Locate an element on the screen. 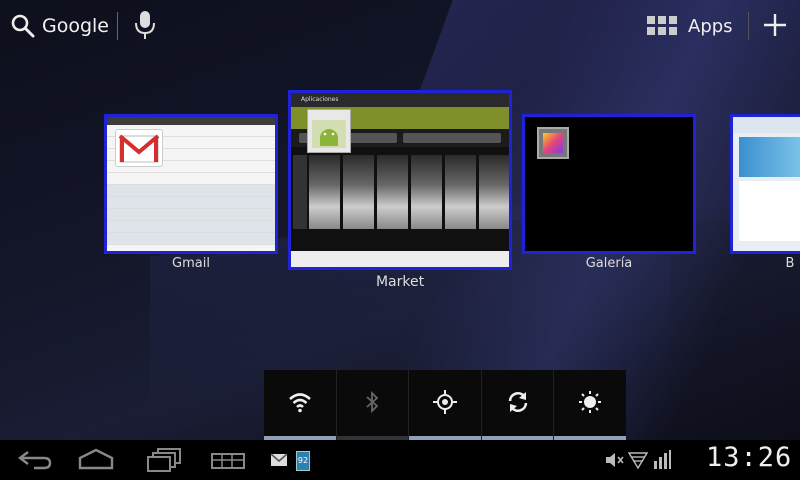  screenshot-icon is located at coordinates (228, 460).